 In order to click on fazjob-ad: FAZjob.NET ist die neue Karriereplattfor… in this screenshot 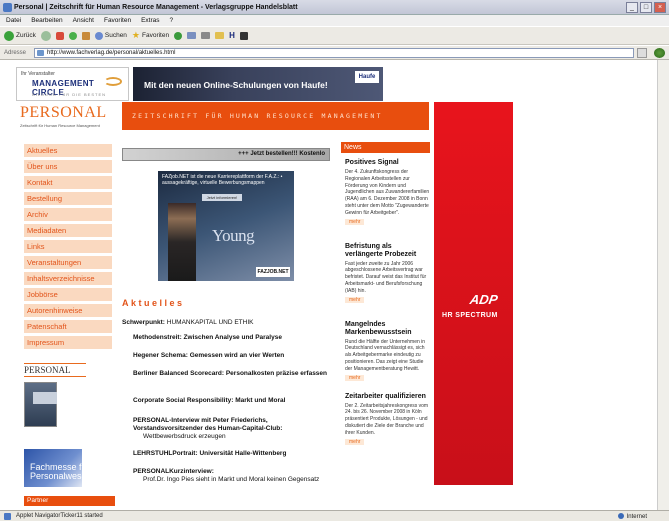, I will do `click(226, 226)`.